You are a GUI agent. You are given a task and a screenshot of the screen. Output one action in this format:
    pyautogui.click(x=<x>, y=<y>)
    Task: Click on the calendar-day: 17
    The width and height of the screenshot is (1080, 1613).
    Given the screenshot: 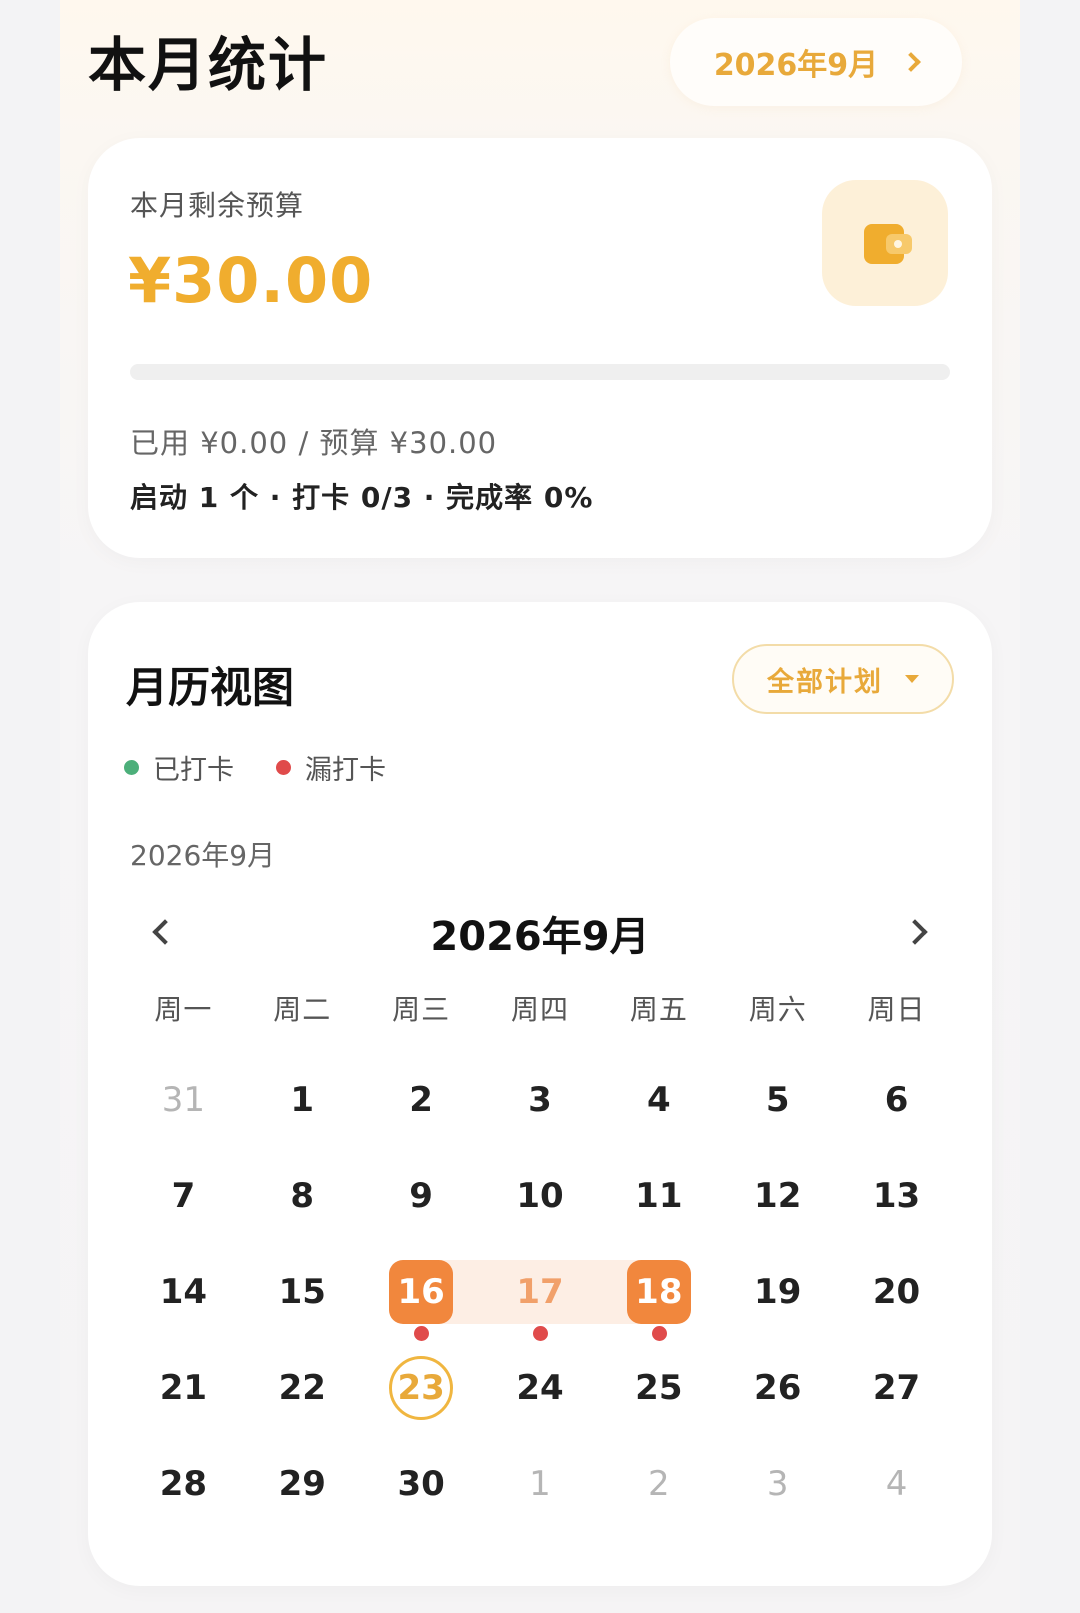 What is the action you would take?
    pyautogui.click(x=540, y=1292)
    